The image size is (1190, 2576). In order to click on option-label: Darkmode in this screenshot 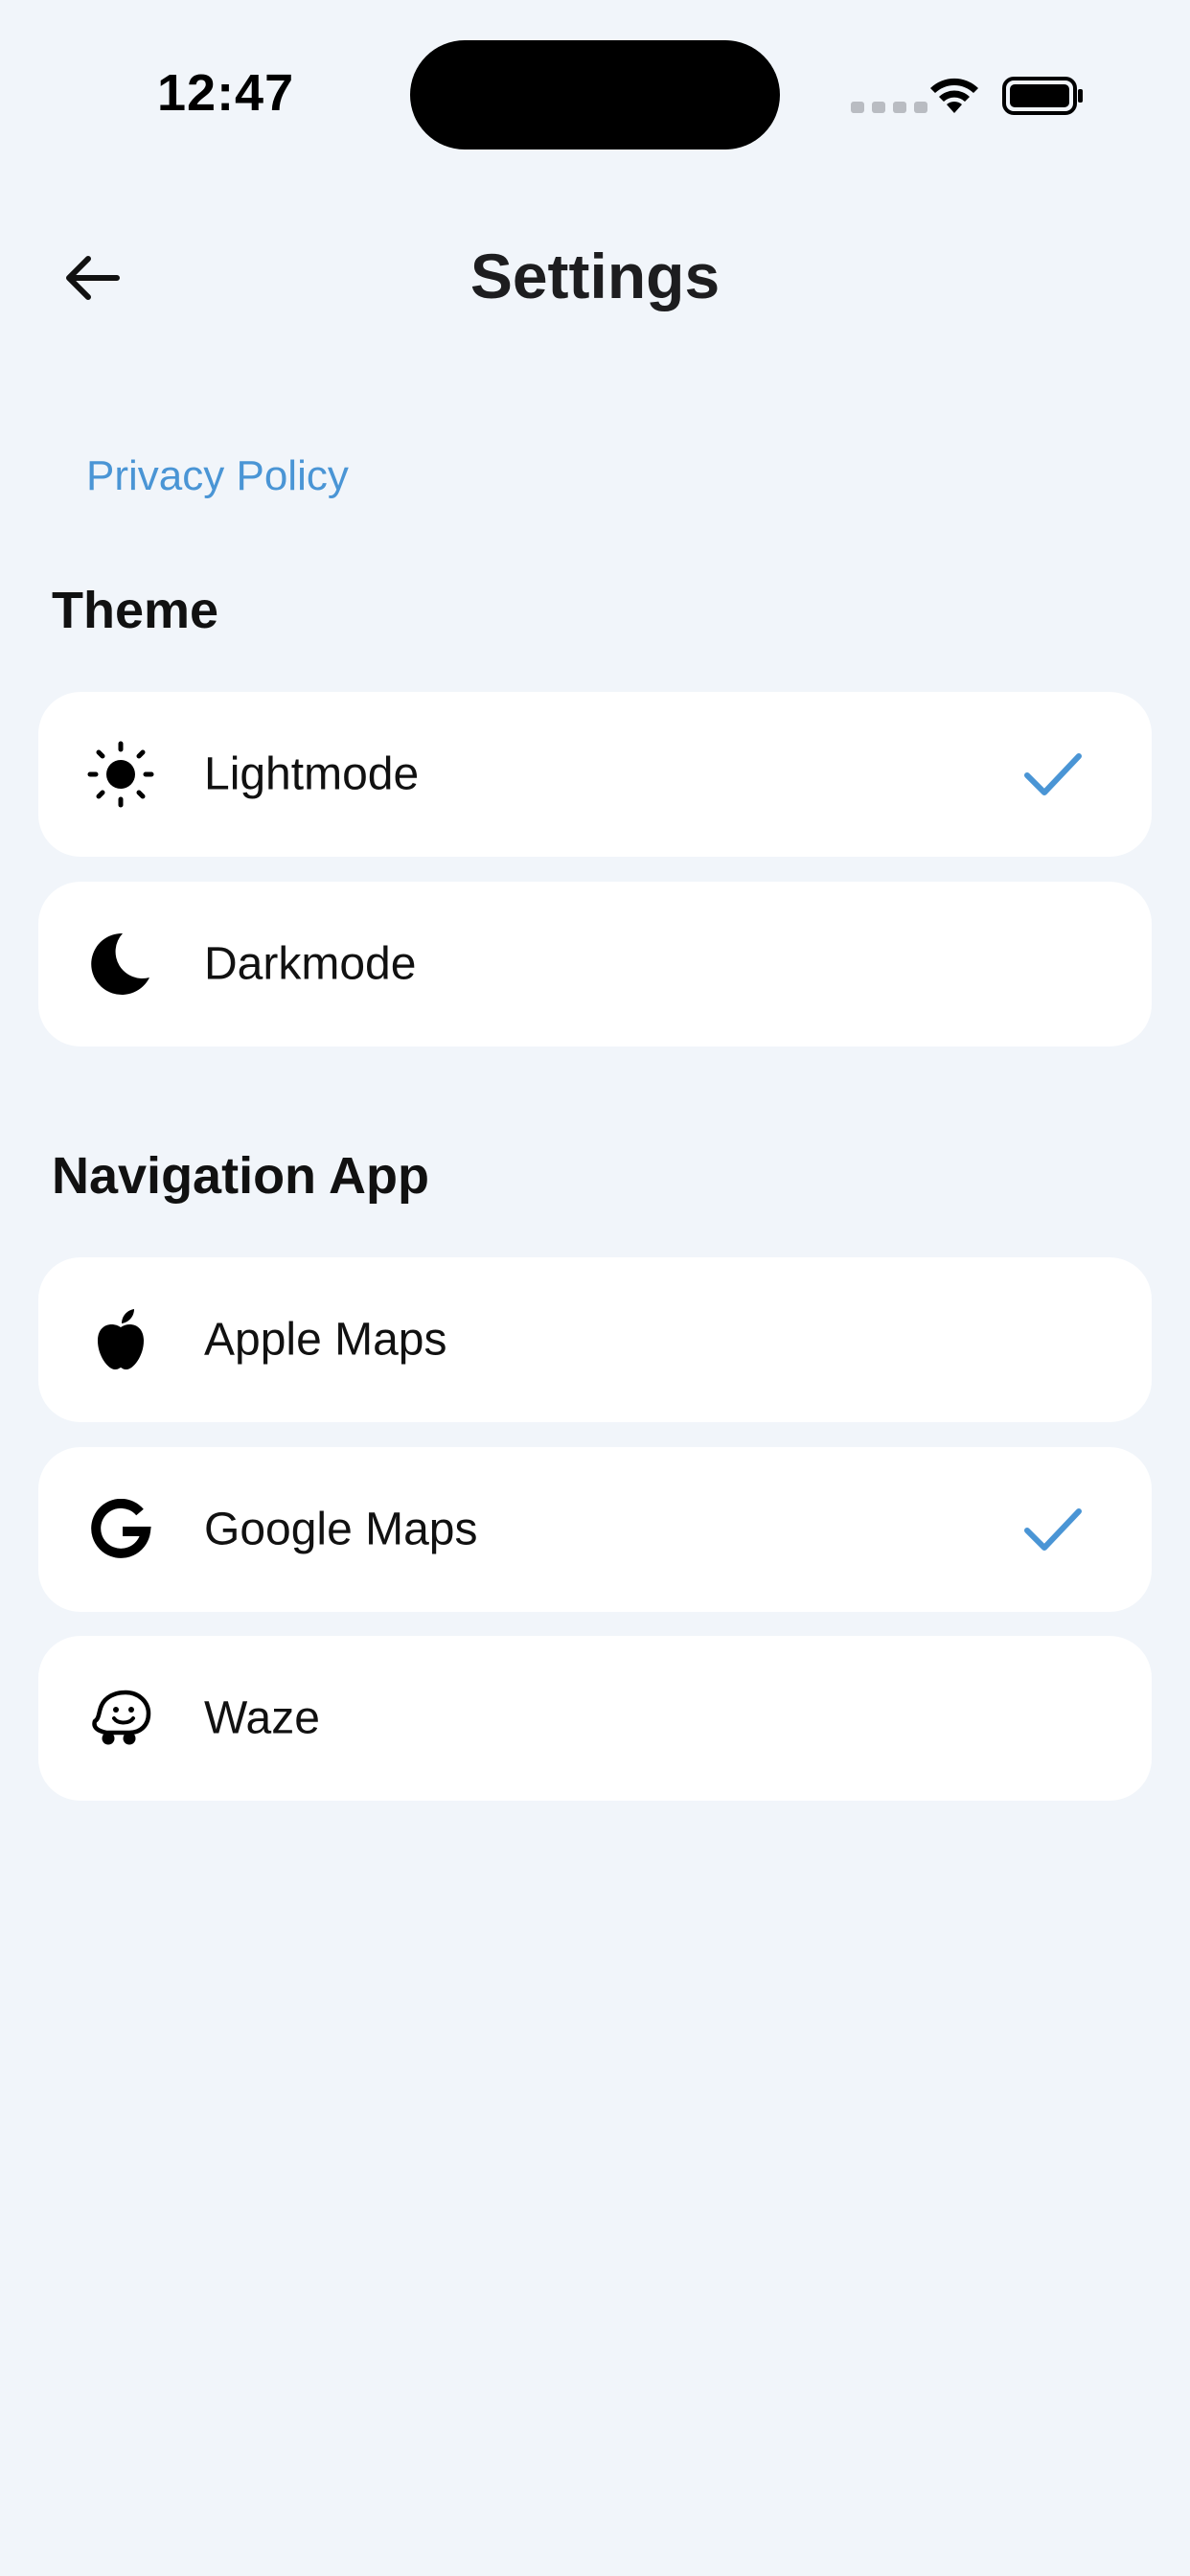, I will do `click(311, 964)`.